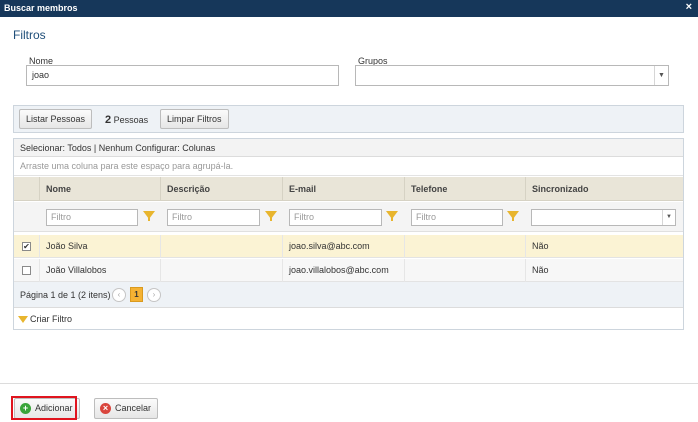 This screenshot has height=422, width=698. Describe the element at coordinates (182, 75) in the screenshot. I see `name-input: joao` at that location.